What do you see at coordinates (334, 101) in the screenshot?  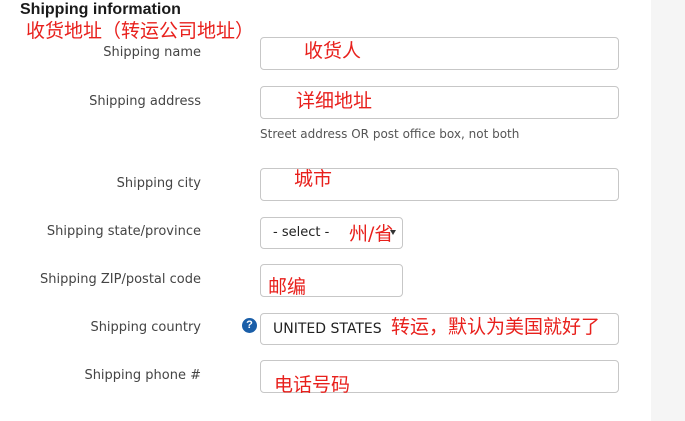 I see `shipping-address-annotation: 详细地址` at bounding box center [334, 101].